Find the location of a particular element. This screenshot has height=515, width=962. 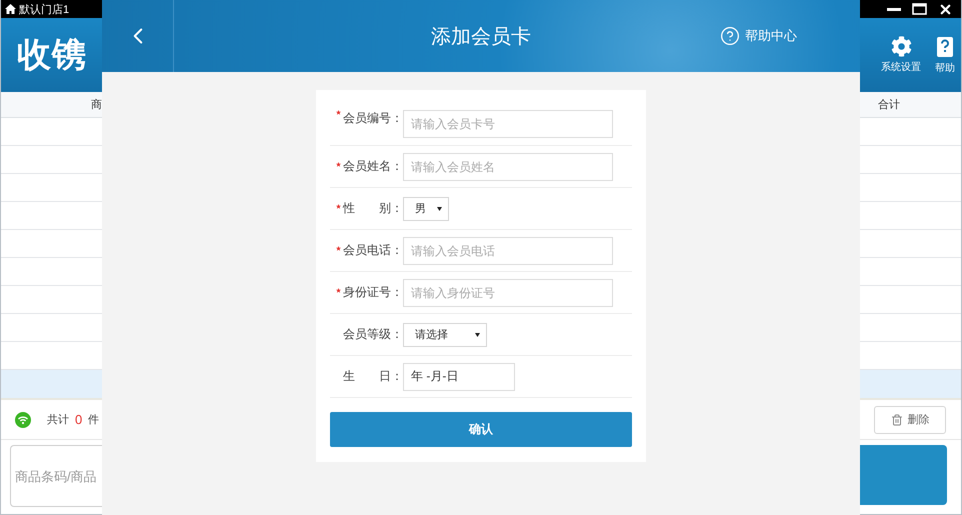

item-unit: 件 is located at coordinates (94, 420).